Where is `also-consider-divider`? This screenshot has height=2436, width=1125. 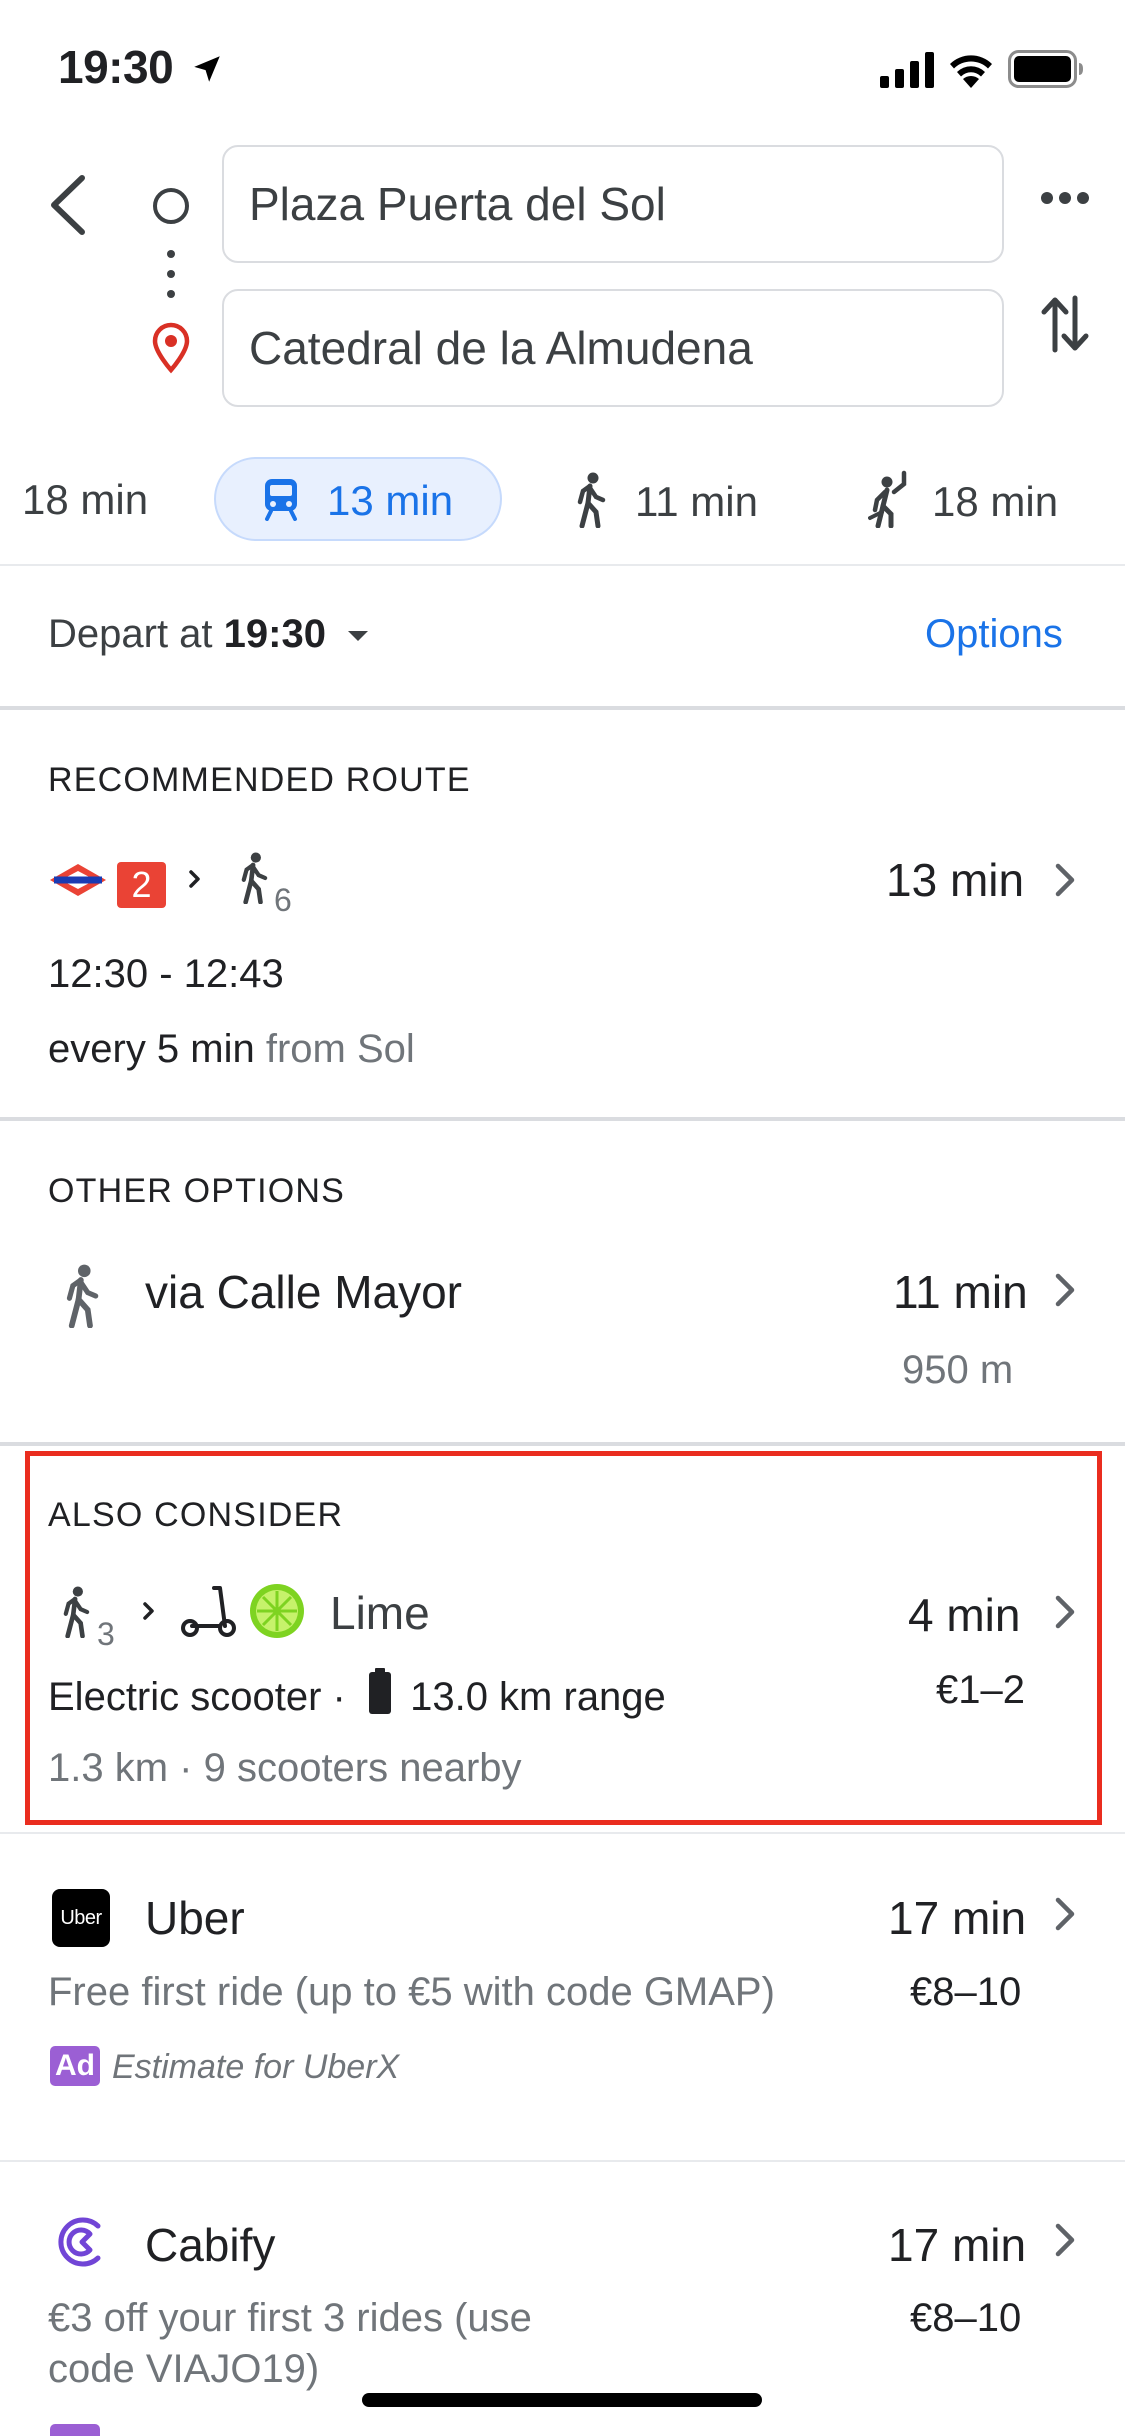
also-consider-divider is located at coordinates (562, 1833).